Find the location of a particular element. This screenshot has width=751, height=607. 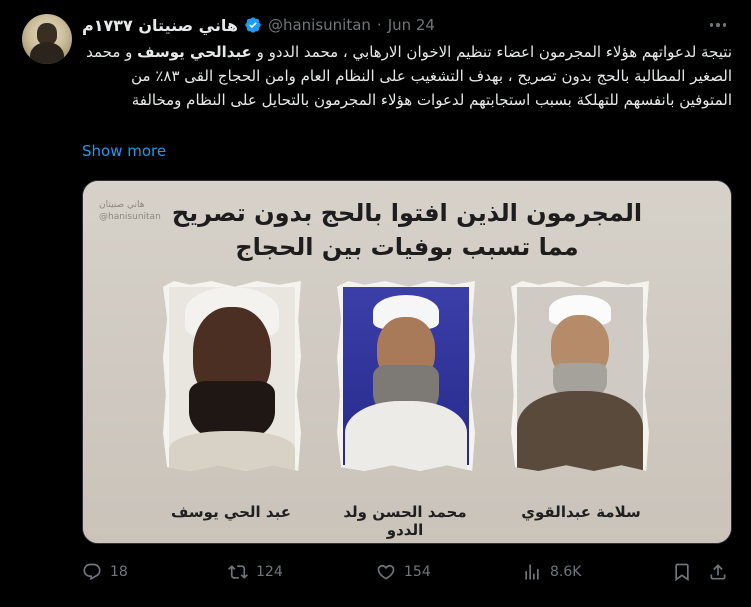

share-icon is located at coordinates (718, 572).